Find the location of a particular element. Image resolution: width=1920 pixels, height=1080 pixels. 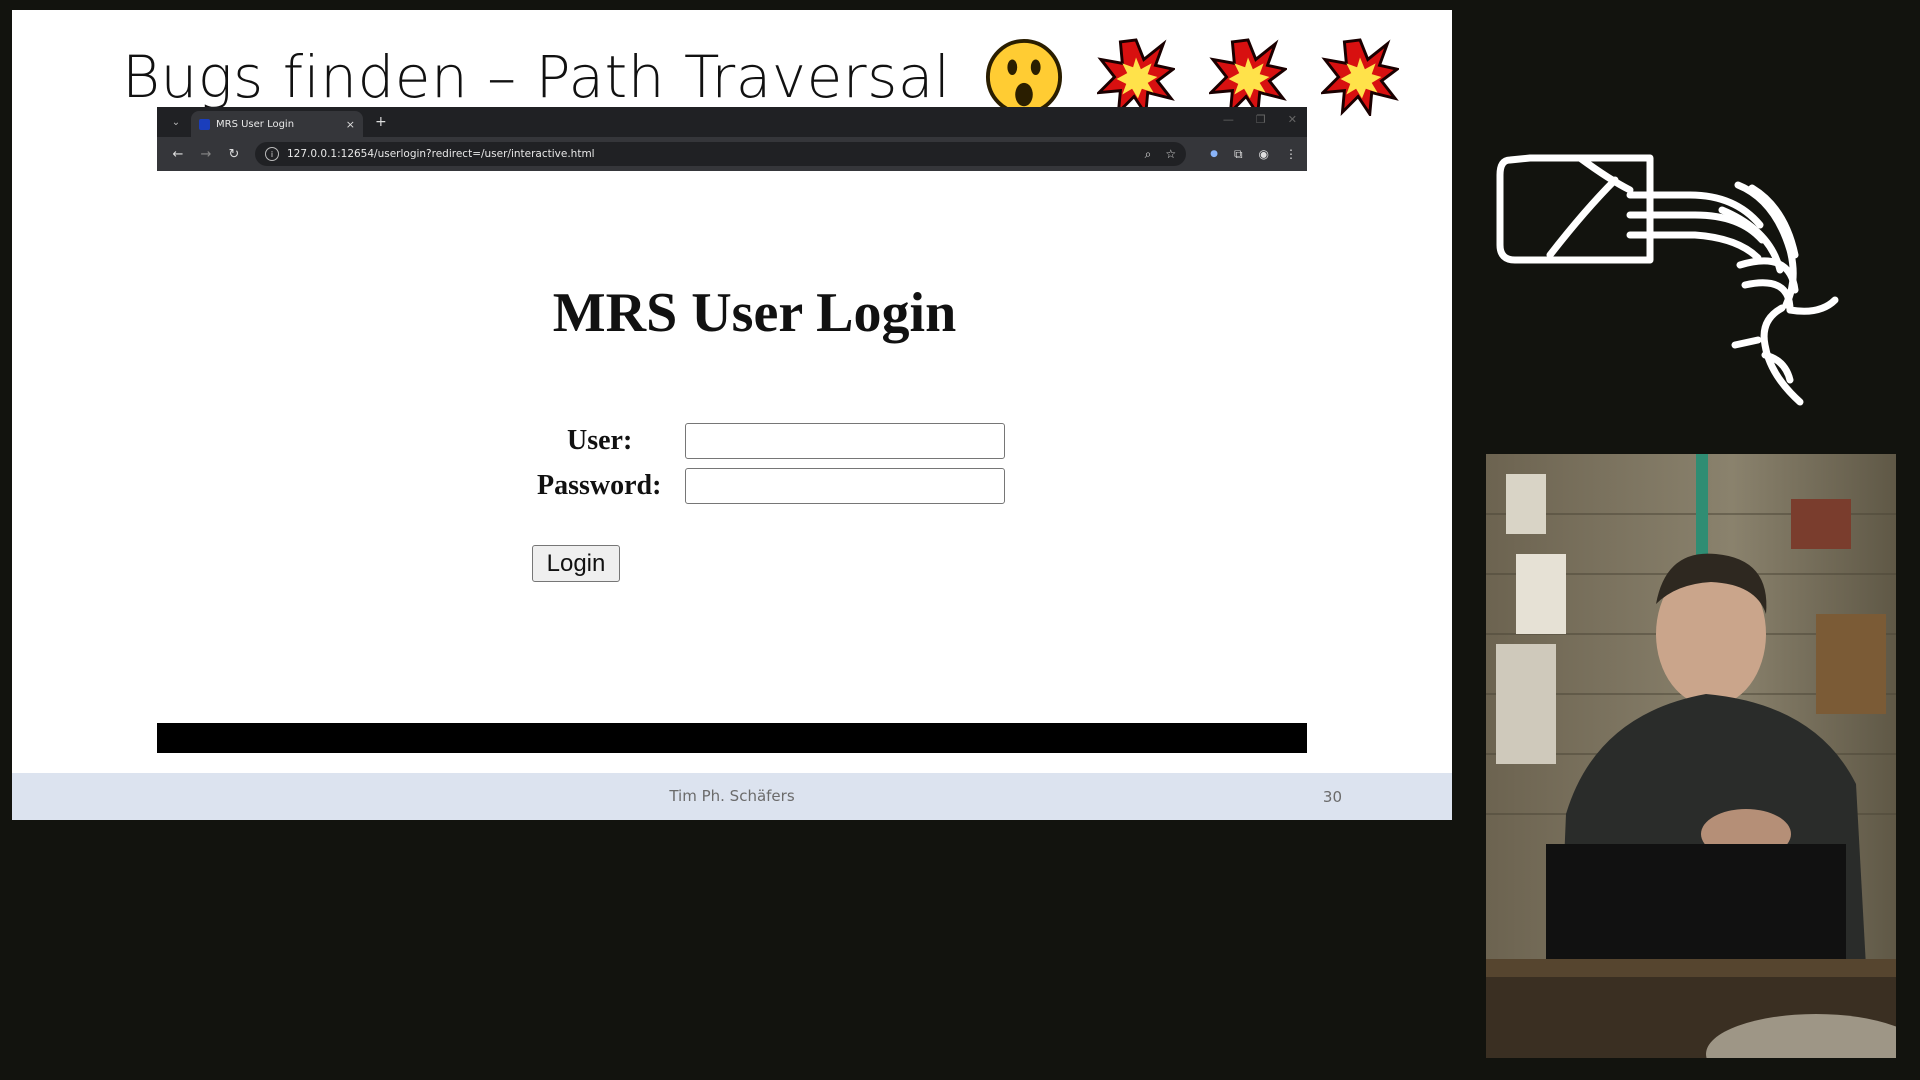

extensions-puzzle-icon: ⧉ is located at coordinates (1238, 154).